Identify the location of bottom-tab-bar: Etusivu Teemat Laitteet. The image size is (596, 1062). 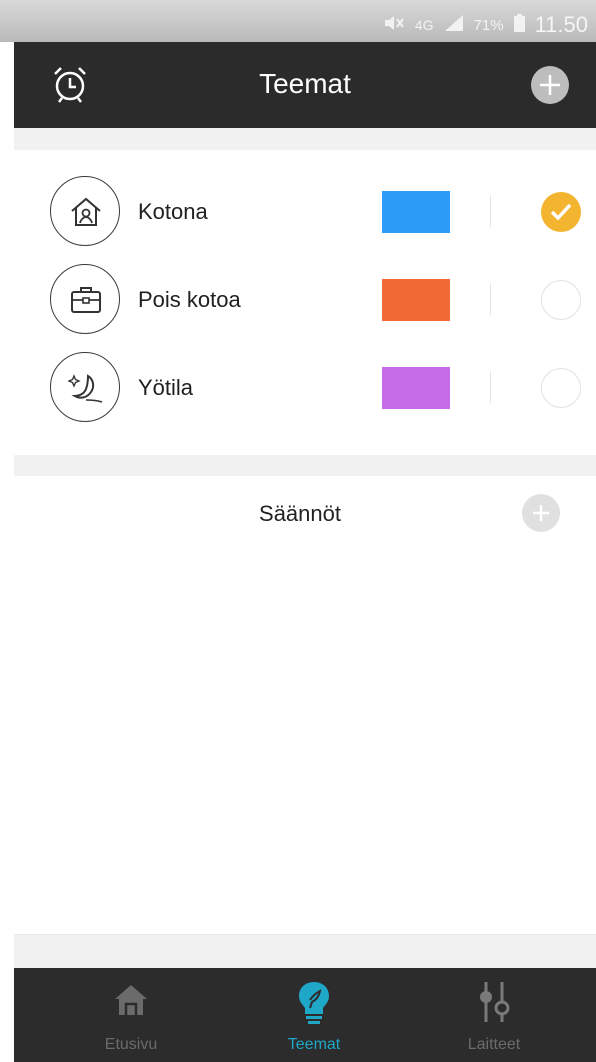
(305, 1015).